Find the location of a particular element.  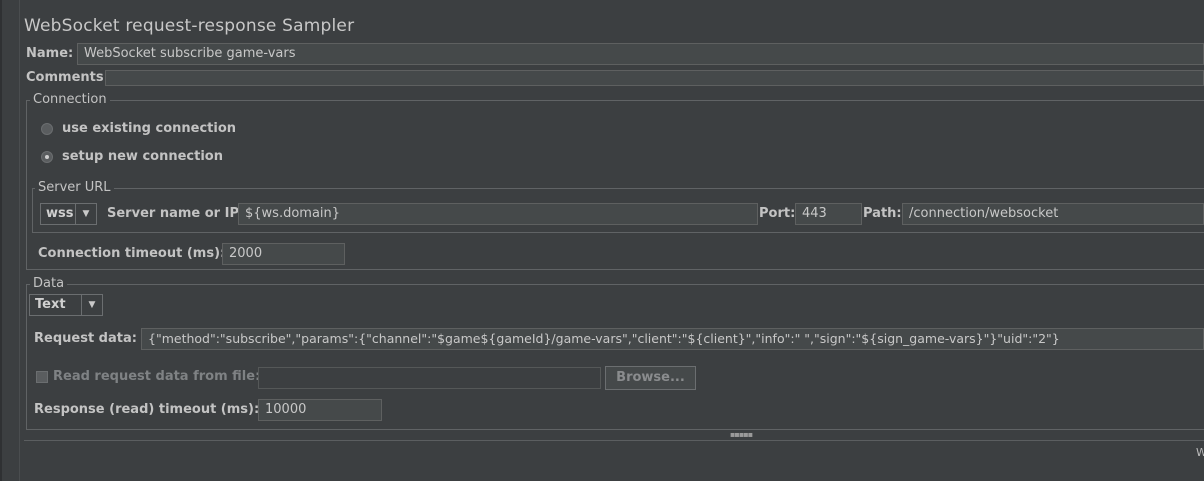

data-type-value: Text is located at coordinates (50, 304).